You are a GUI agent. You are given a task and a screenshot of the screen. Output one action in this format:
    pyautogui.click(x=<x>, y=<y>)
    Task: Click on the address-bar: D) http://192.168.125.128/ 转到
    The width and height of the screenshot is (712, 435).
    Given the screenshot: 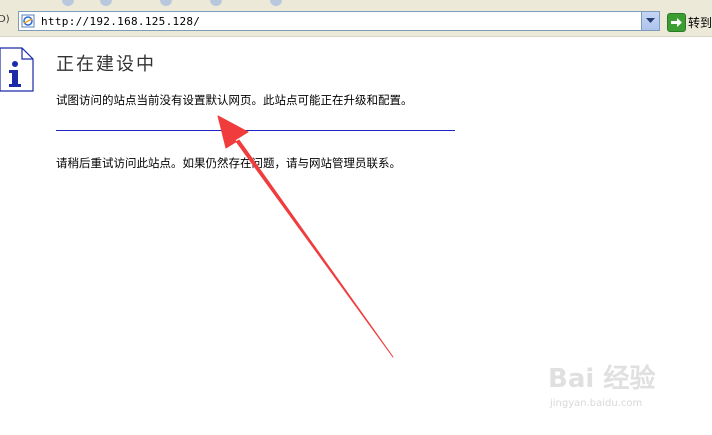 What is the action you would take?
    pyautogui.click(x=356, y=21)
    